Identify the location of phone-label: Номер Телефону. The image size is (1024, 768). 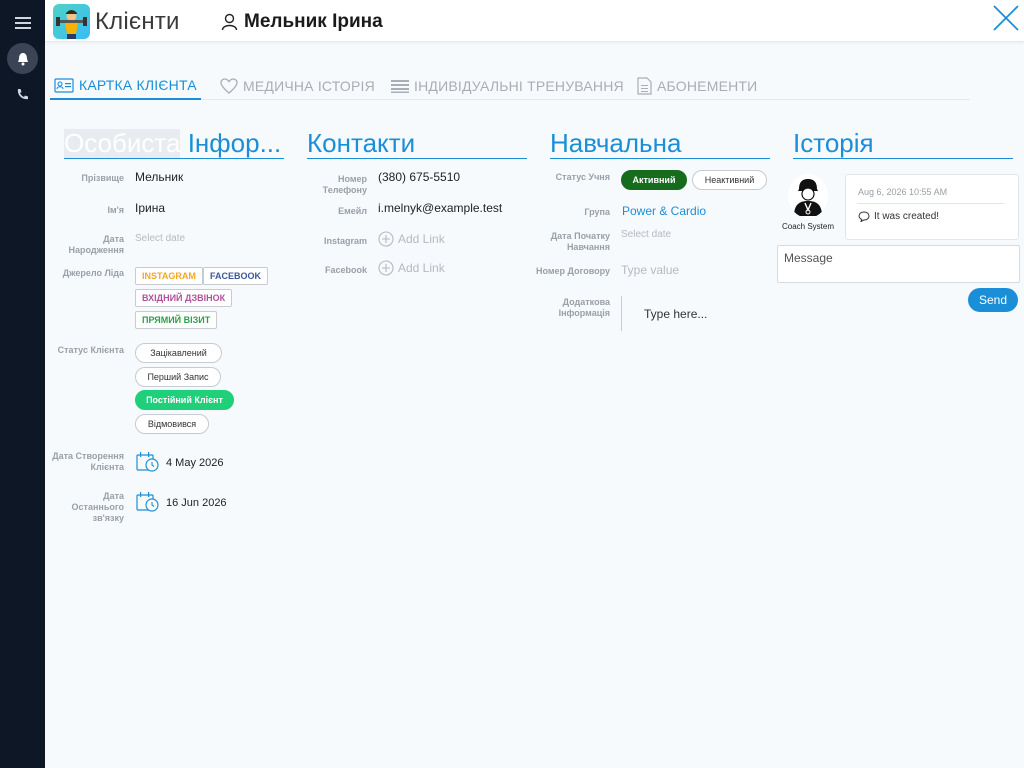
(344, 184).